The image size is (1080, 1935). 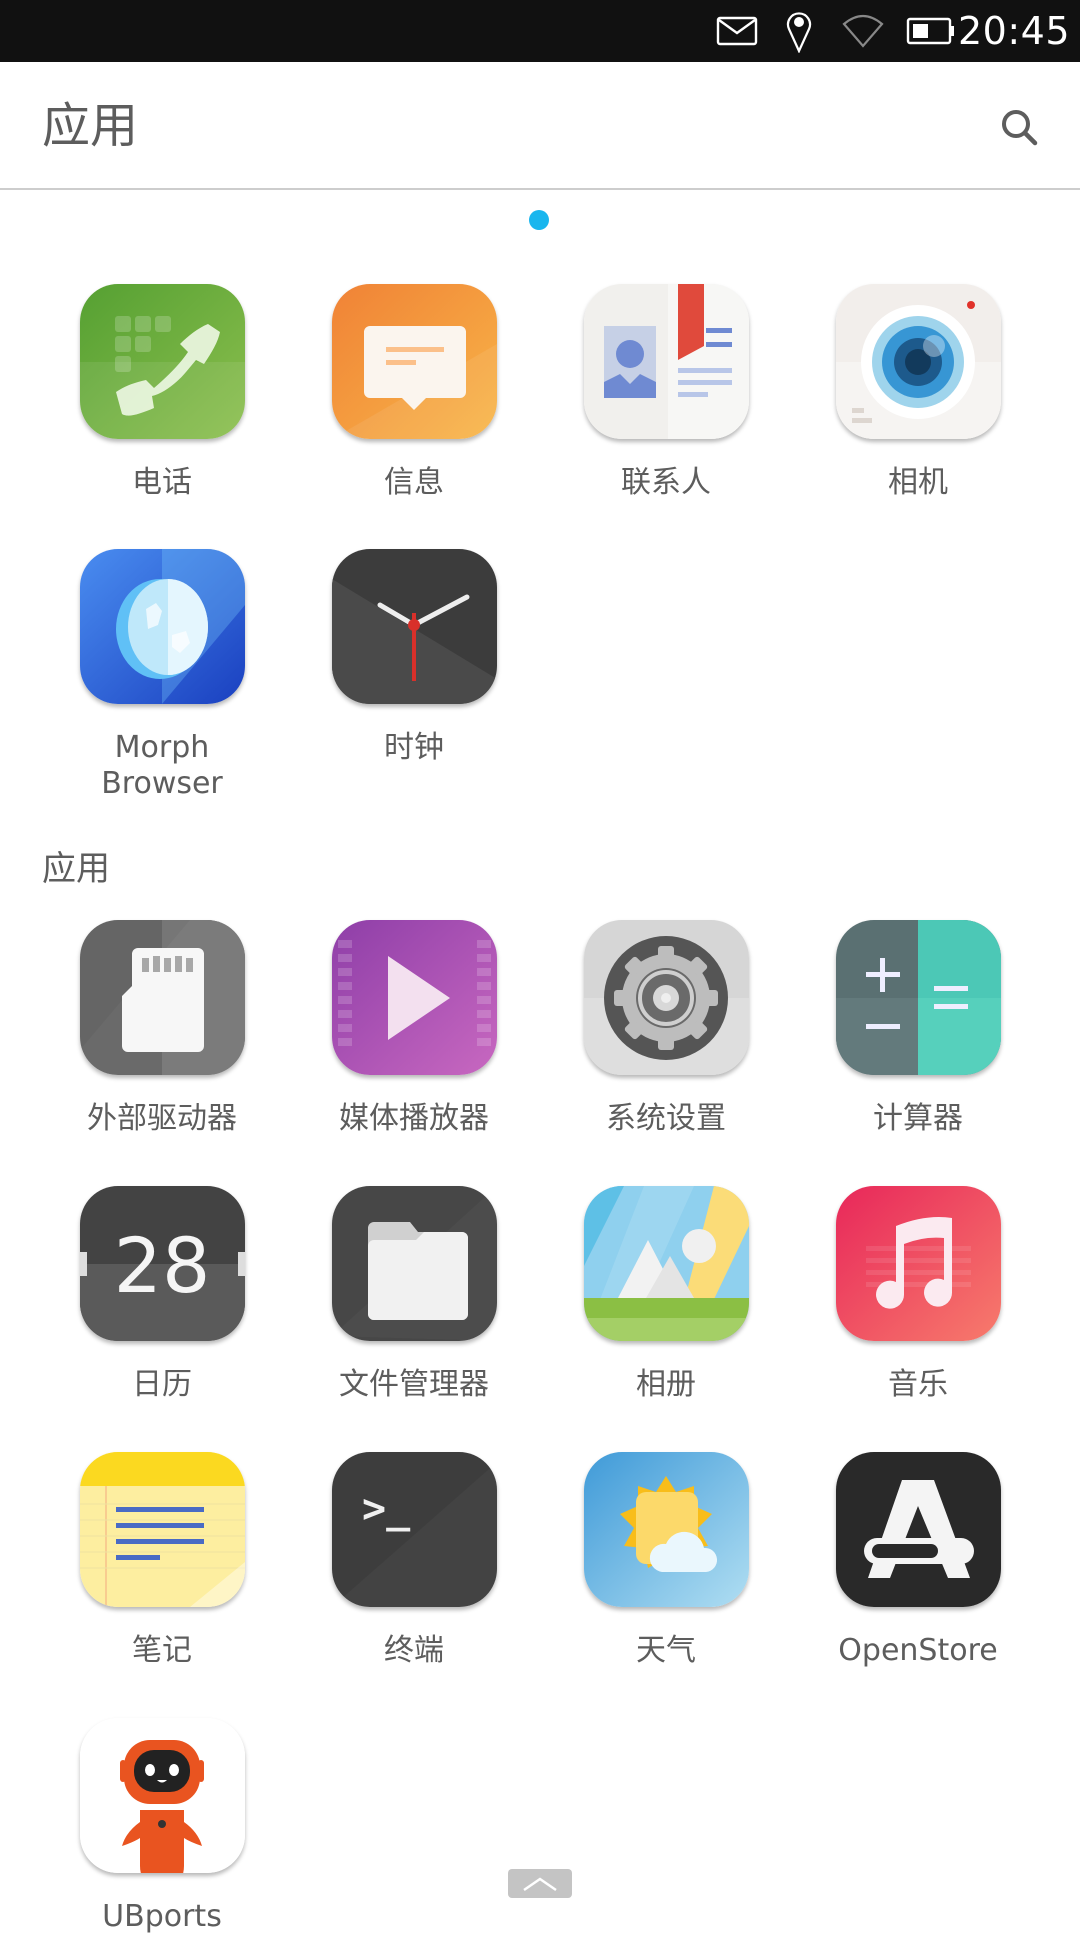 What do you see at coordinates (162, 1650) in the screenshot?
I see `app-label: 笔记` at bounding box center [162, 1650].